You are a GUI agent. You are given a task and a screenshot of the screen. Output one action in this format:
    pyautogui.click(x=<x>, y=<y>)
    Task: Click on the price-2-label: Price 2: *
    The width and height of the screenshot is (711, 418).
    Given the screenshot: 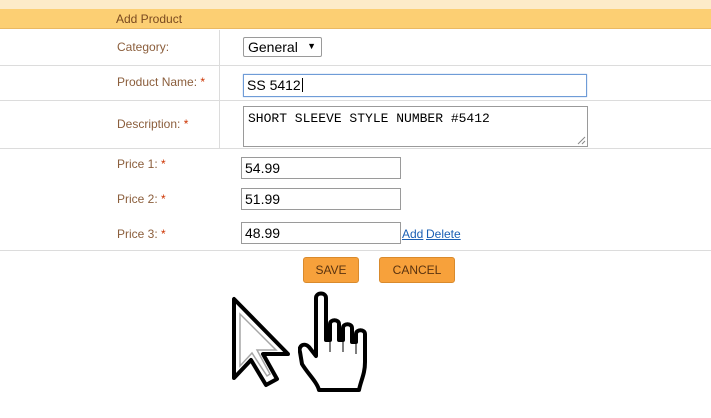 What is the action you would take?
    pyautogui.click(x=141, y=199)
    